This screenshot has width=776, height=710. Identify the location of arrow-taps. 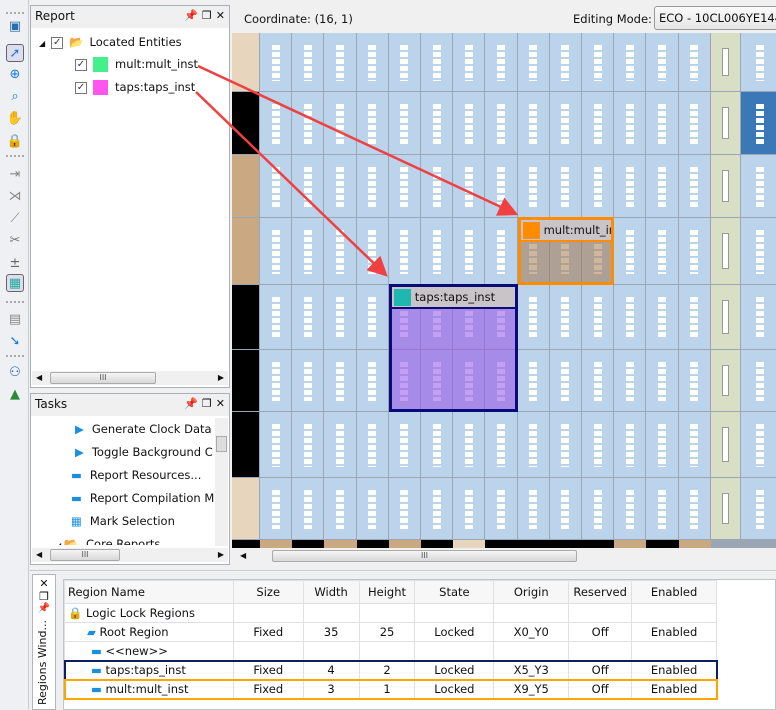
(291, 184).